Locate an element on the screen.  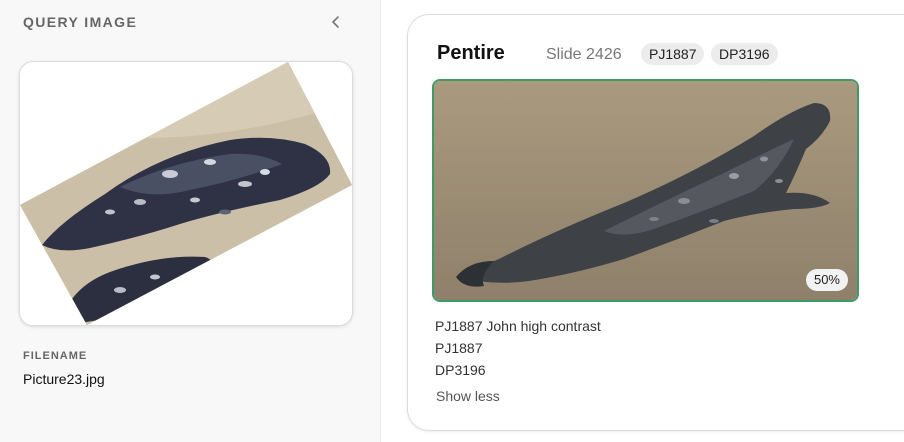
match-detail-line: PJ1887 is located at coordinates (459, 348).